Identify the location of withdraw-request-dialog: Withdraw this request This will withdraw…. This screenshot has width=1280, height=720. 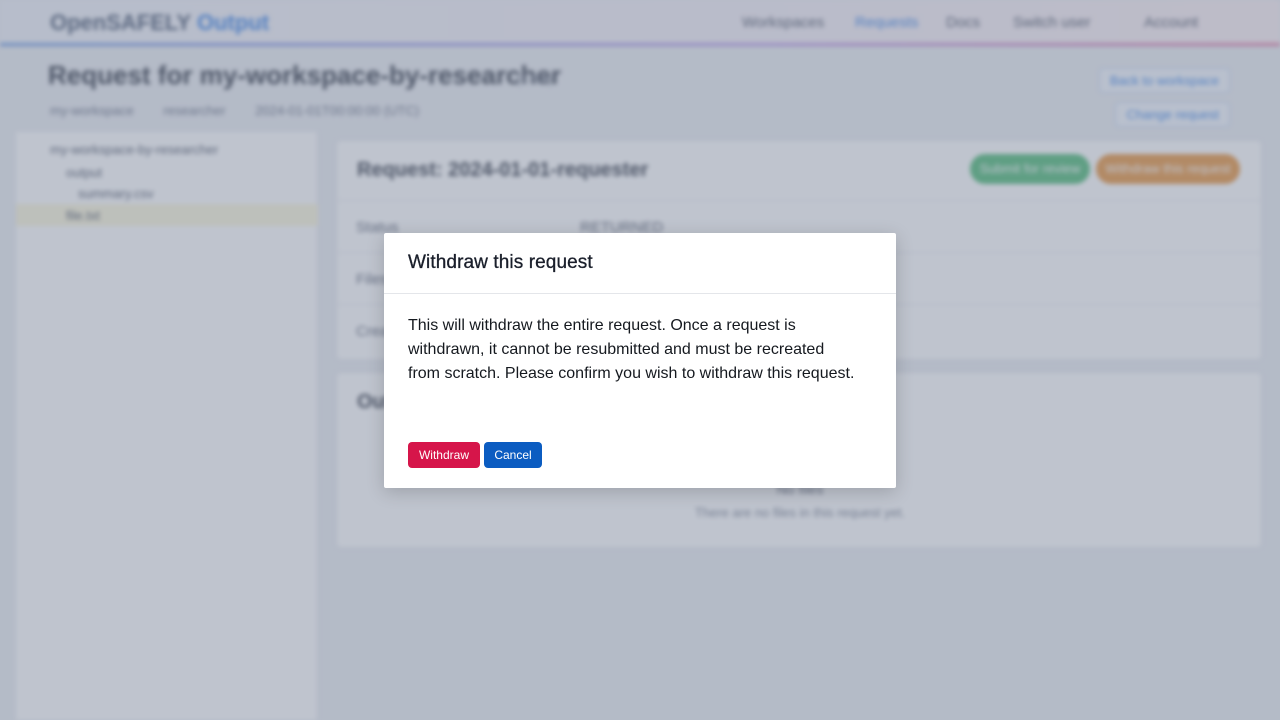
(640, 360).